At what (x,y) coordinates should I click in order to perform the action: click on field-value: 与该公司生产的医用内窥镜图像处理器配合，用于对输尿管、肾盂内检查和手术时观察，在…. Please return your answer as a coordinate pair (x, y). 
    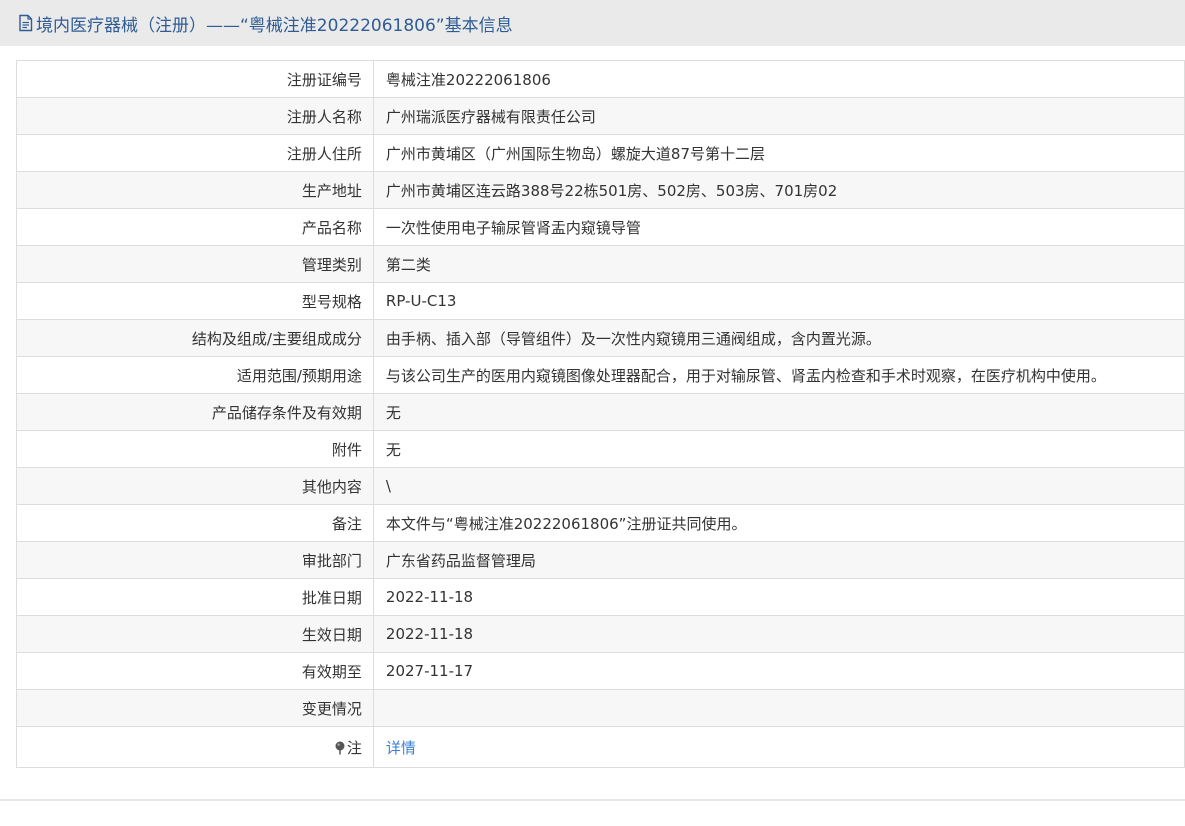
    Looking at the image, I should click on (778, 375).